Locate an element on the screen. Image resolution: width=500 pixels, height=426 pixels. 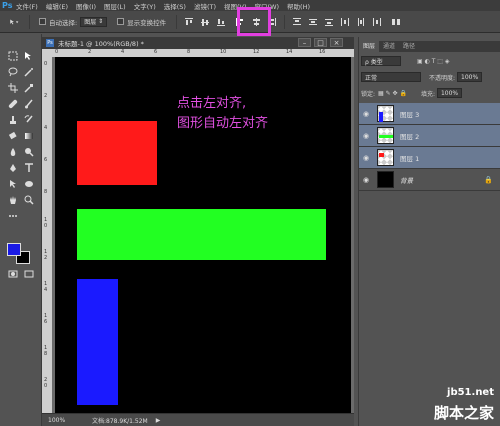
crop-icon is located at coordinates (13, 88).